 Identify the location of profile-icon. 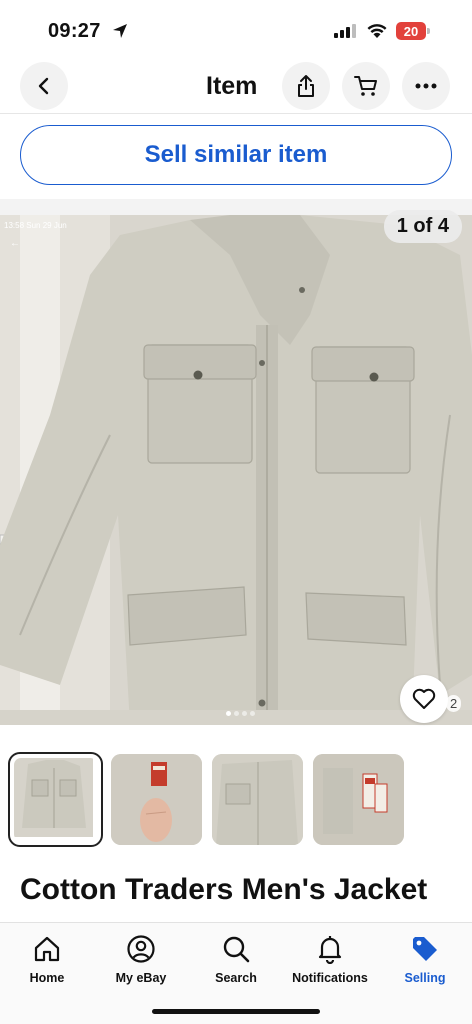
(141, 949).